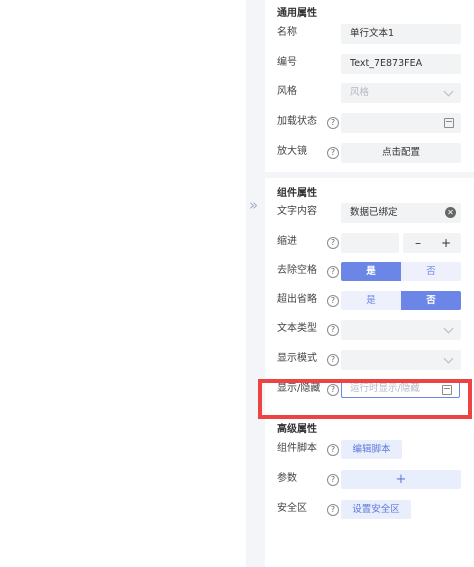  What do you see at coordinates (255, 283) in the screenshot?
I see `collapse-strip` at bounding box center [255, 283].